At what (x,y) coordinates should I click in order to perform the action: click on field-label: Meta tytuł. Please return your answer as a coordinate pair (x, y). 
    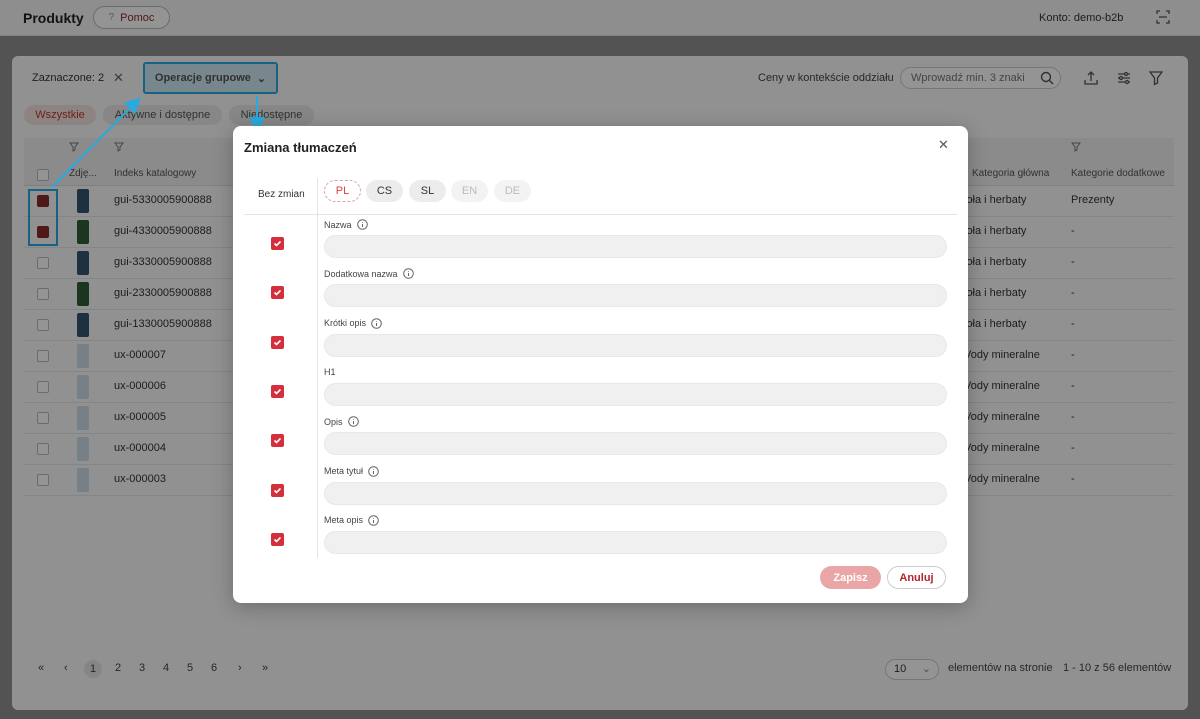
    Looking at the image, I should click on (351, 471).